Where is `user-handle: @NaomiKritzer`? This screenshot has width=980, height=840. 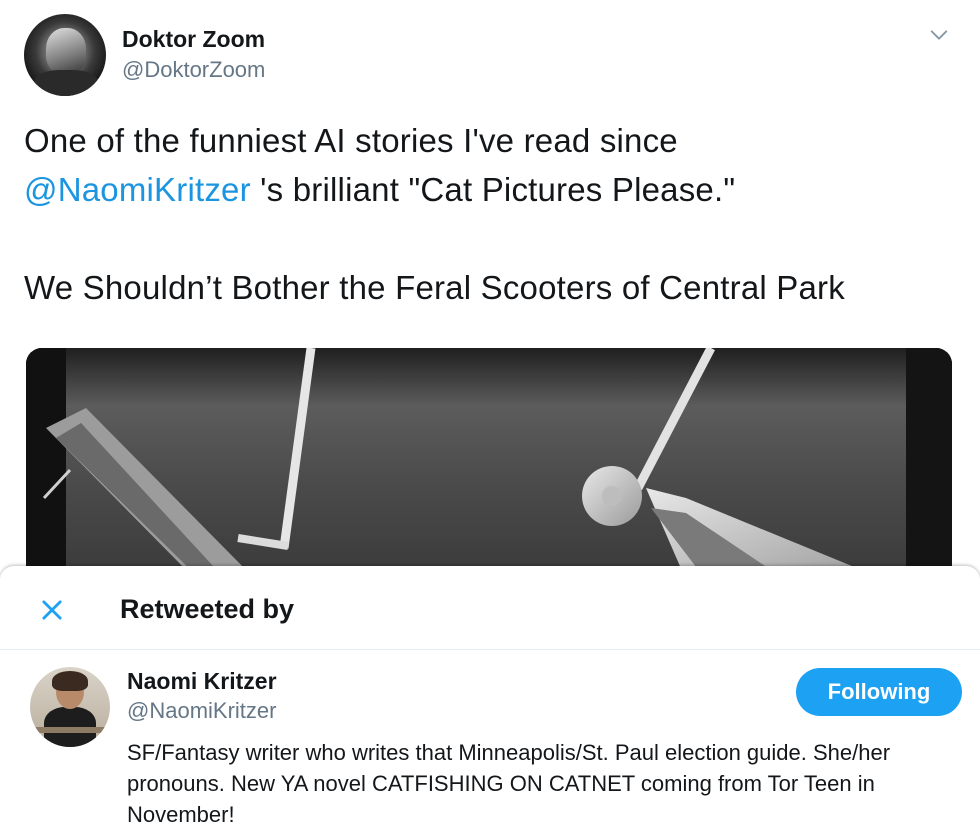
user-handle: @NaomiKritzer is located at coordinates (201, 711).